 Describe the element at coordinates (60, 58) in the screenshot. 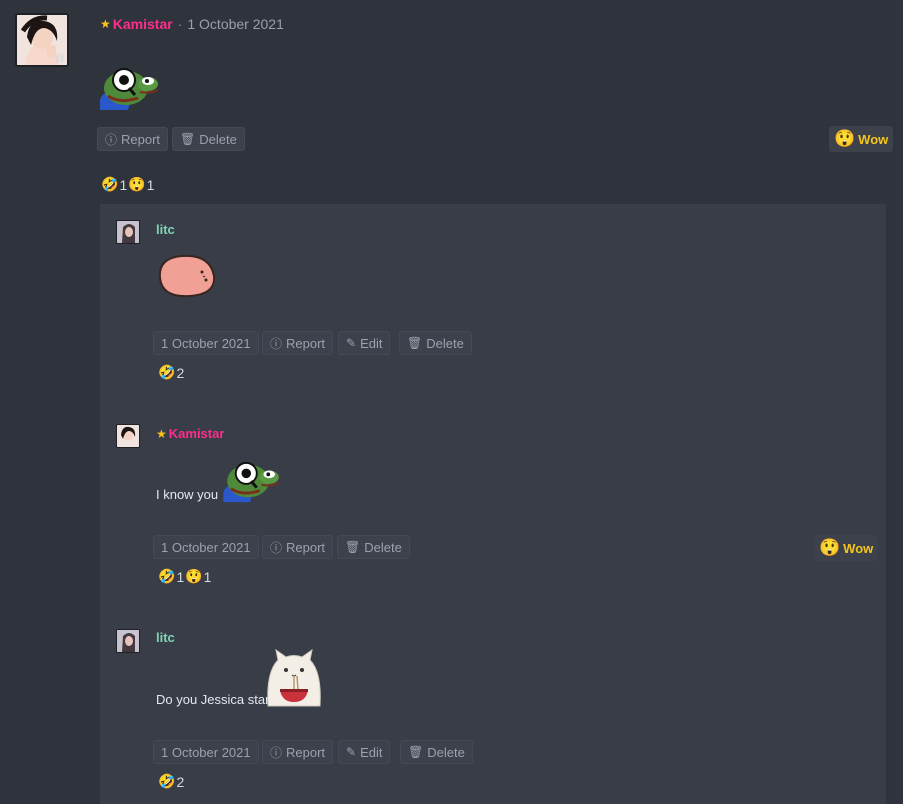

I see `role-badge-icon: ⛓` at that location.